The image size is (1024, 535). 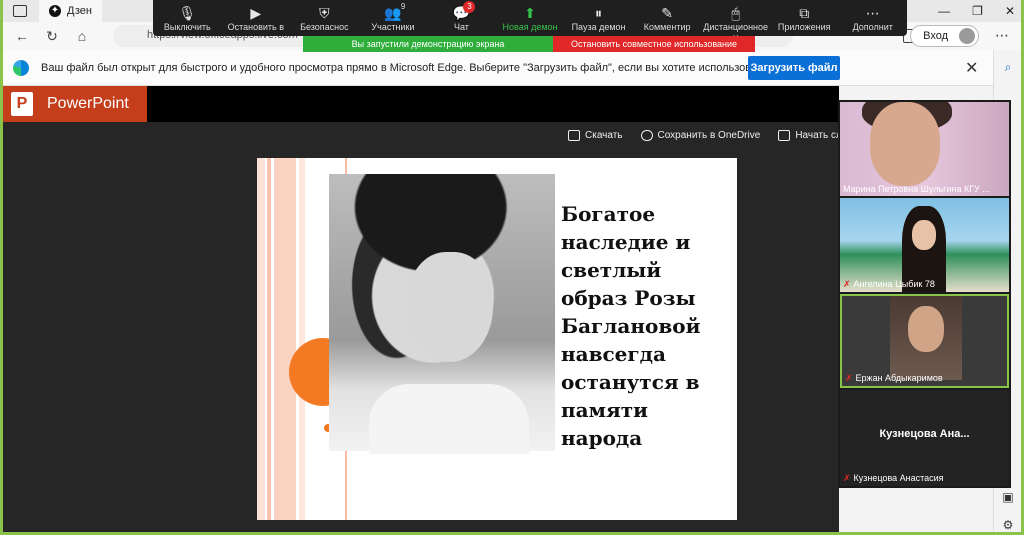 I want to click on zoom-button-label: Комментир, so click(x=667, y=27).